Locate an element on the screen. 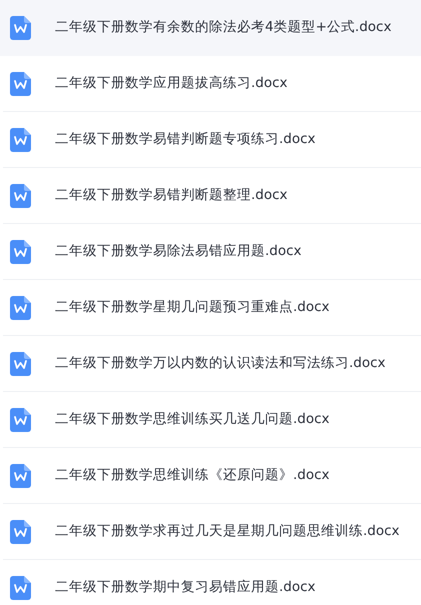 The width and height of the screenshot is (421, 605). file-row: 二年级下册数学万以内数的认识读法和写法练习.docx is located at coordinates (212, 364).